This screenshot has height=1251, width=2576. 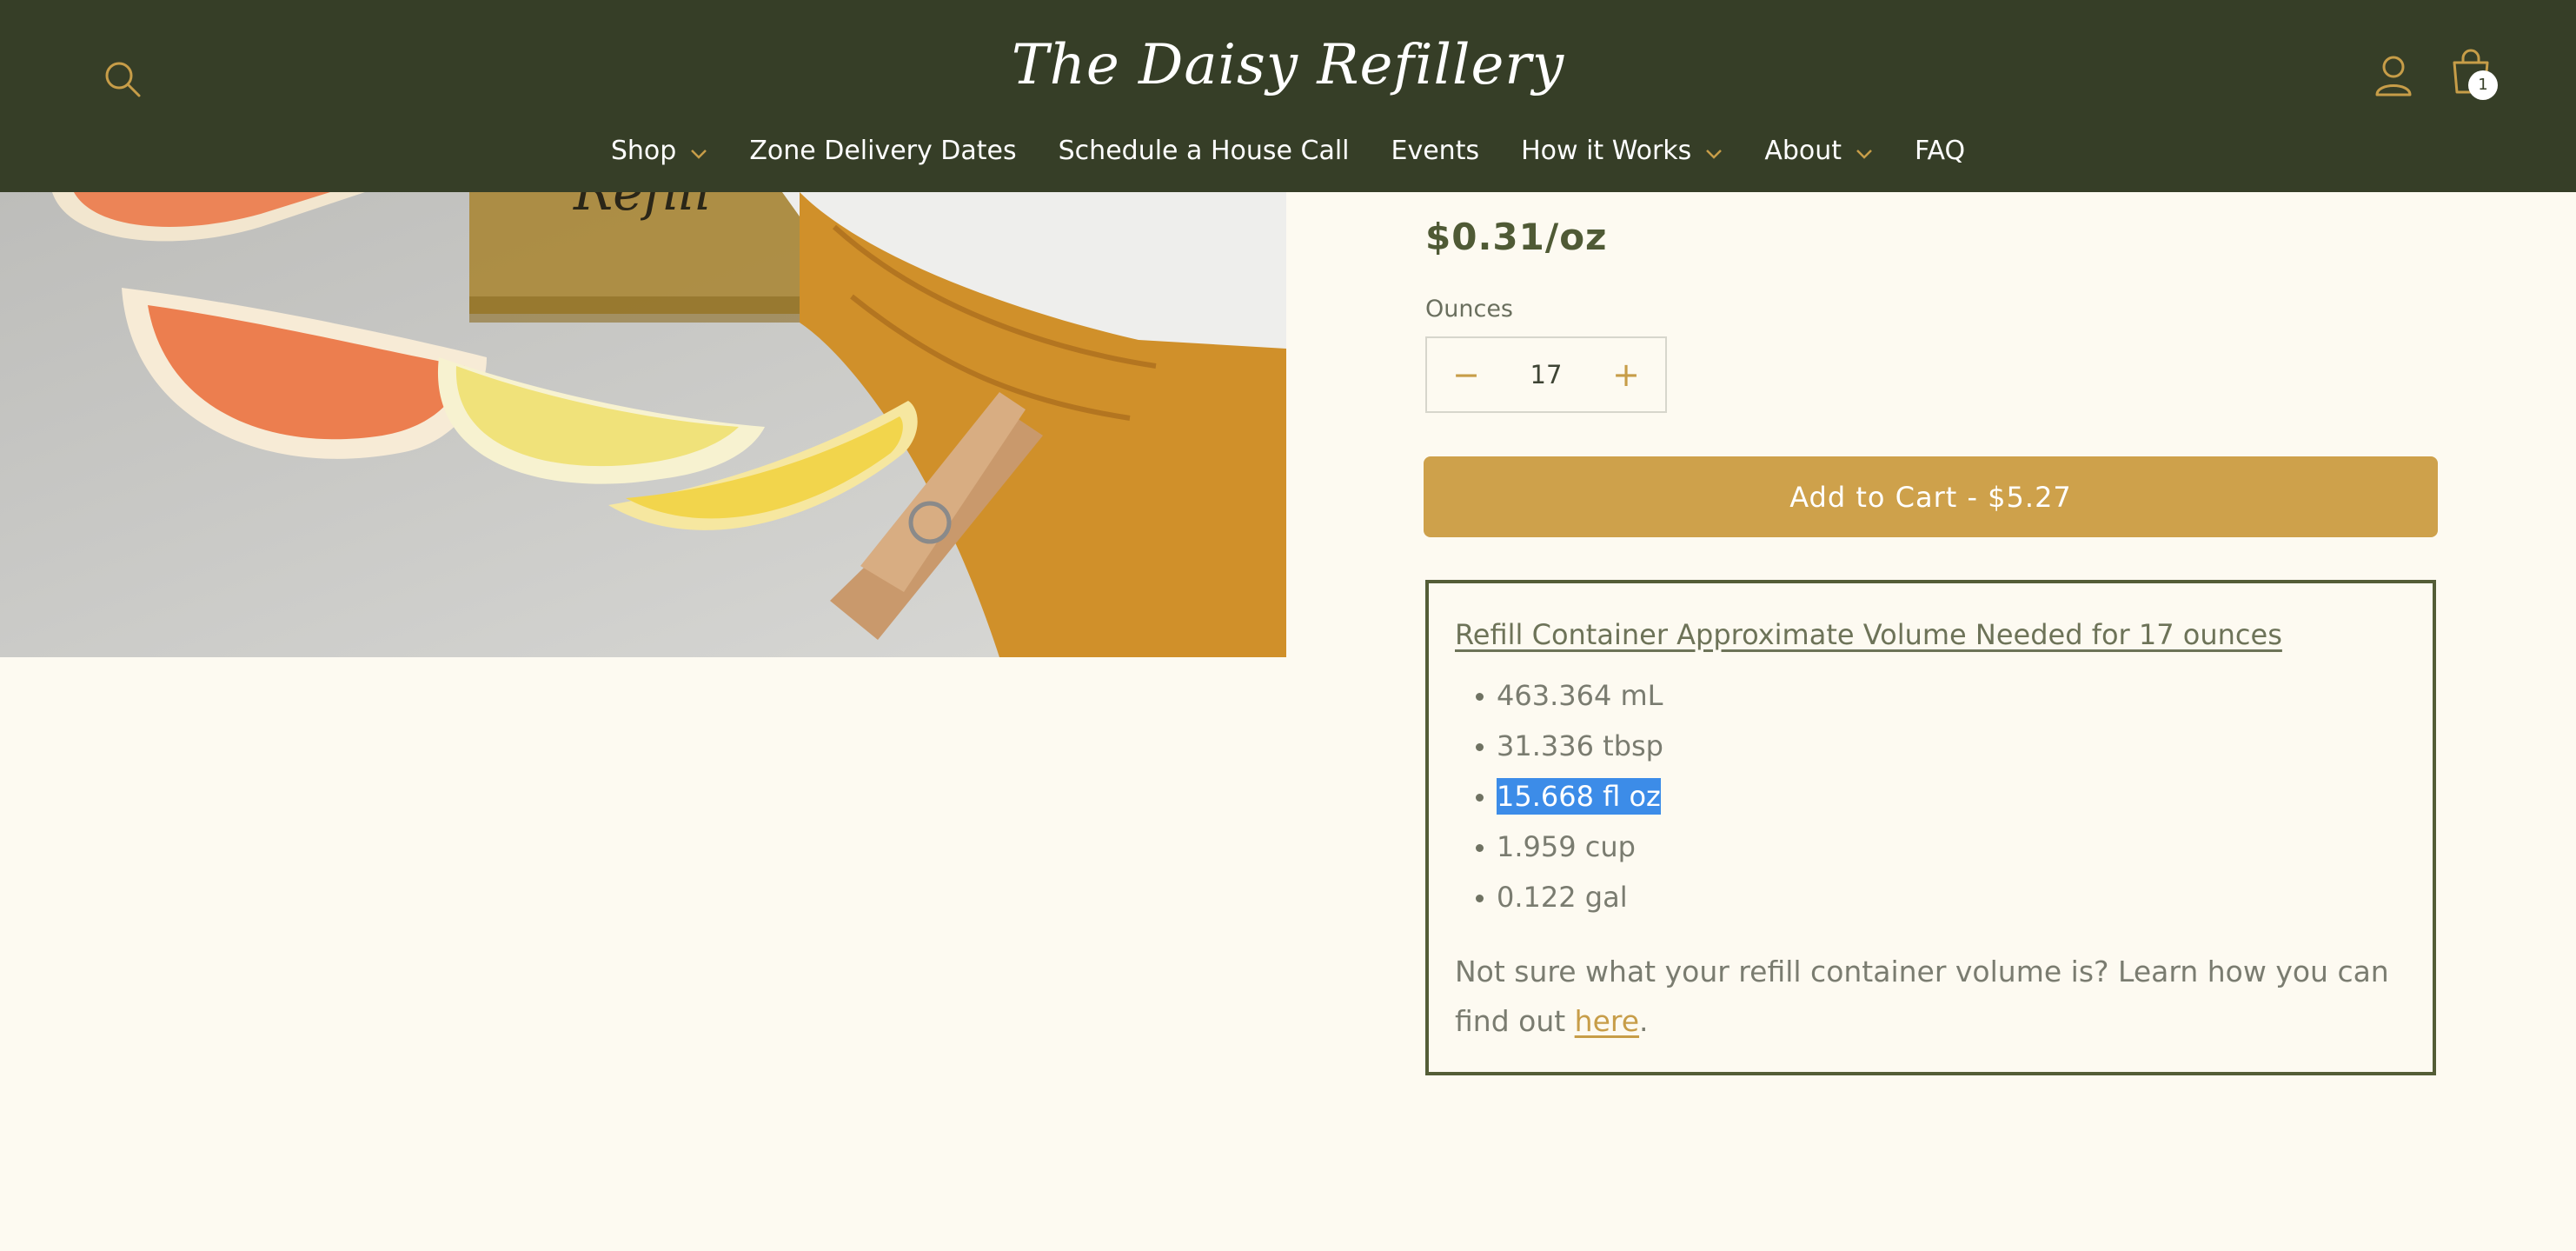 I want to click on increment-button: +, so click(x=1626, y=375).